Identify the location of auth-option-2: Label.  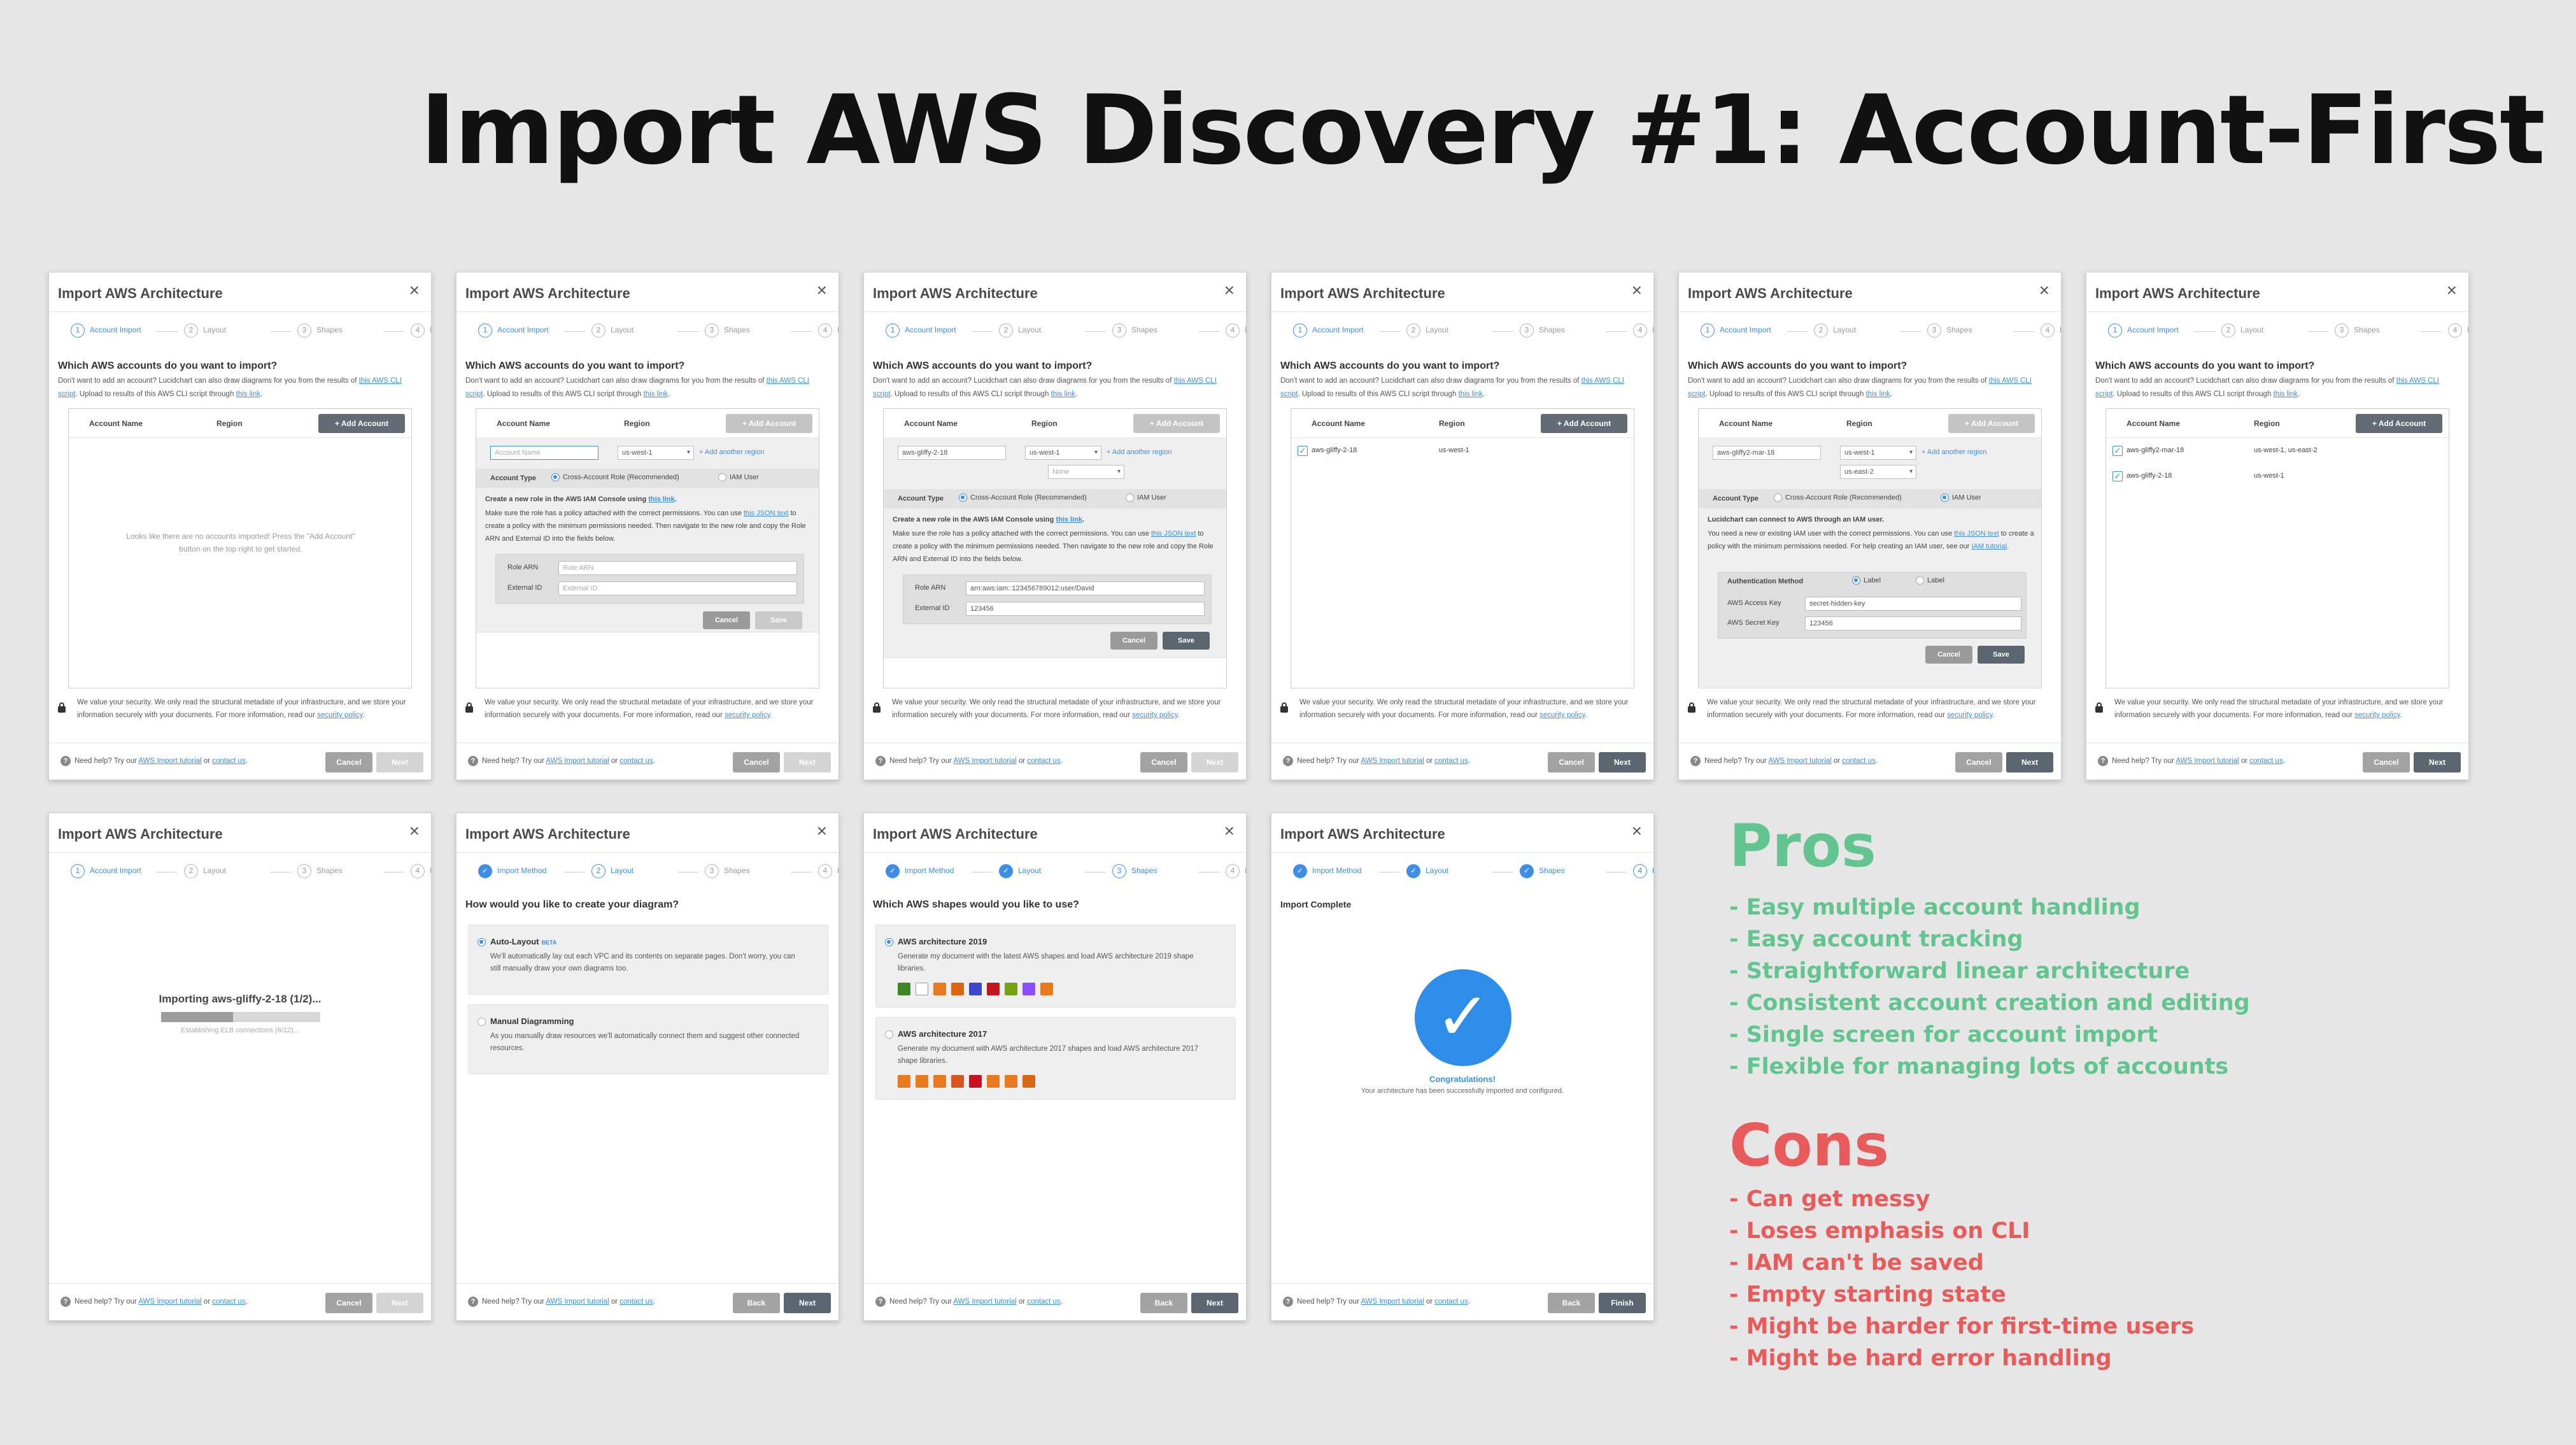
(1930, 580).